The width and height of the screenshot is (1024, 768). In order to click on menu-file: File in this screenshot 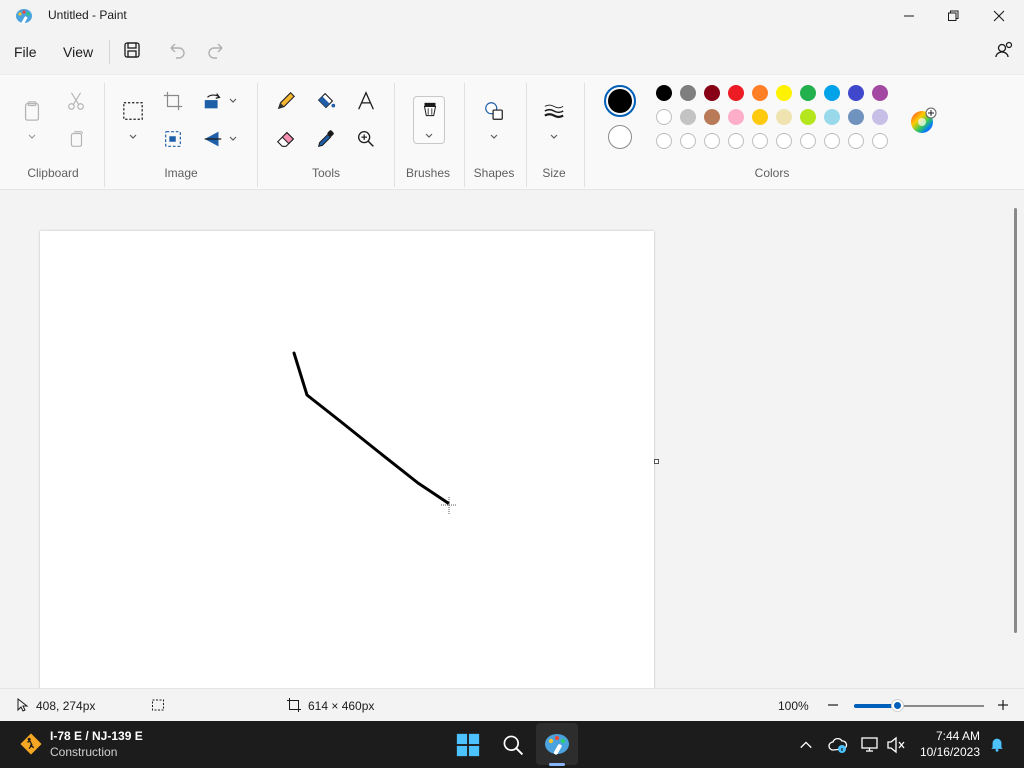, I will do `click(25, 52)`.